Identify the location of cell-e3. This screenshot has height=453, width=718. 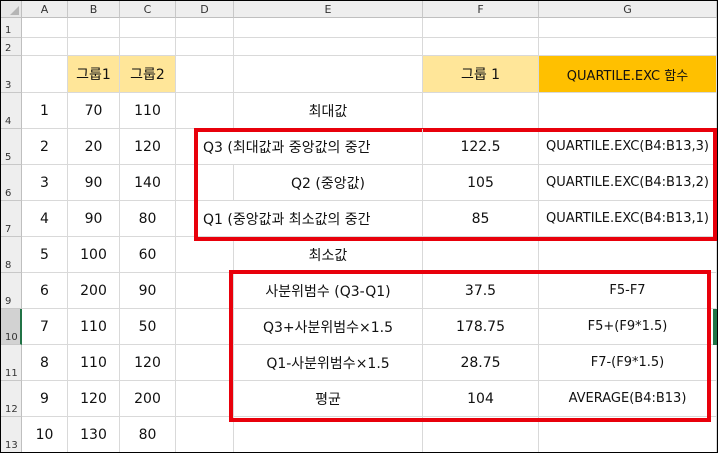
(328, 74).